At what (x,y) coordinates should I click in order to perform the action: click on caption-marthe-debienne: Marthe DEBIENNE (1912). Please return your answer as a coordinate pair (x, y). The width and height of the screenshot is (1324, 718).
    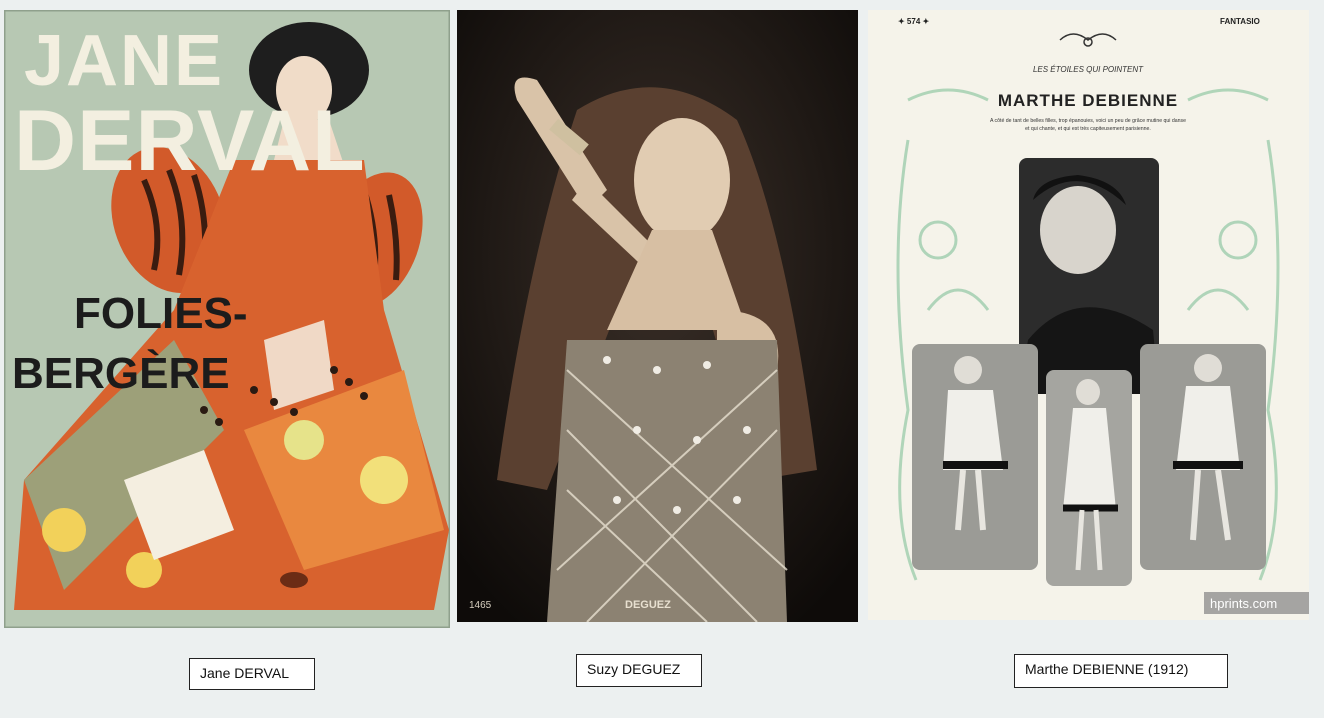
    Looking at the image, I should click on (1121, 671).